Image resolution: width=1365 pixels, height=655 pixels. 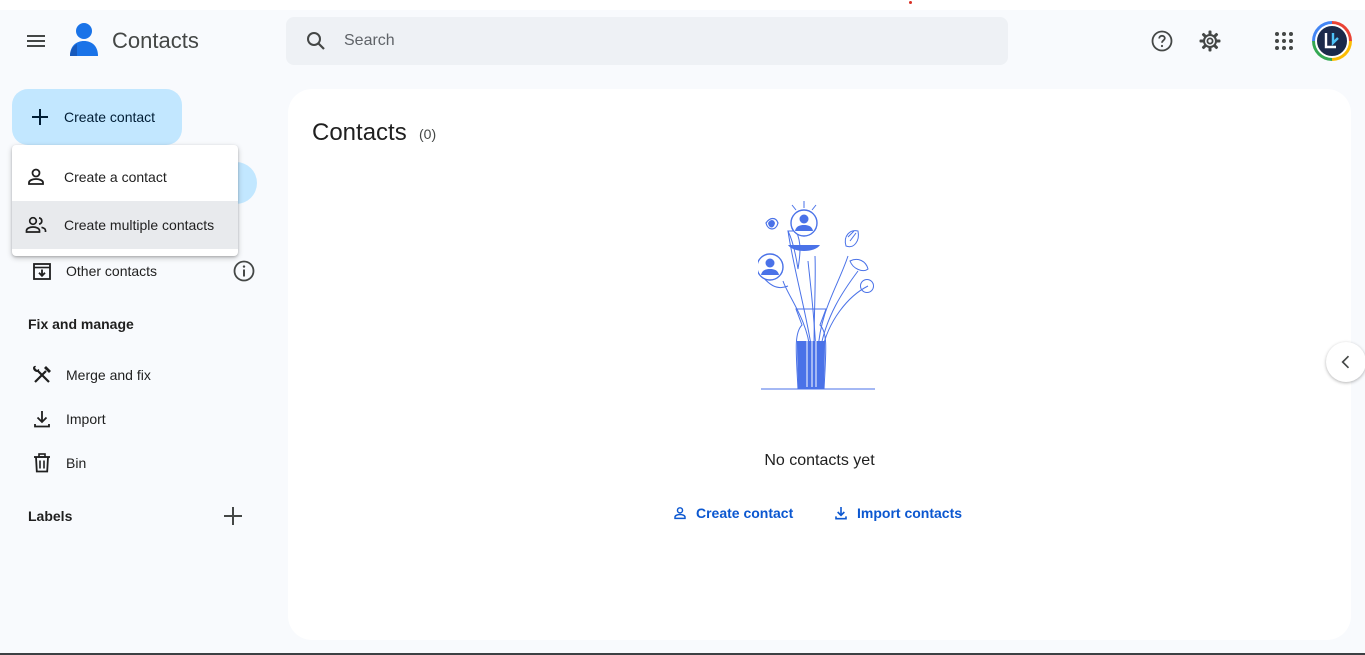 I want to click on fix-and-manage-heading: Fix and manage, so click(x=81, y=324).